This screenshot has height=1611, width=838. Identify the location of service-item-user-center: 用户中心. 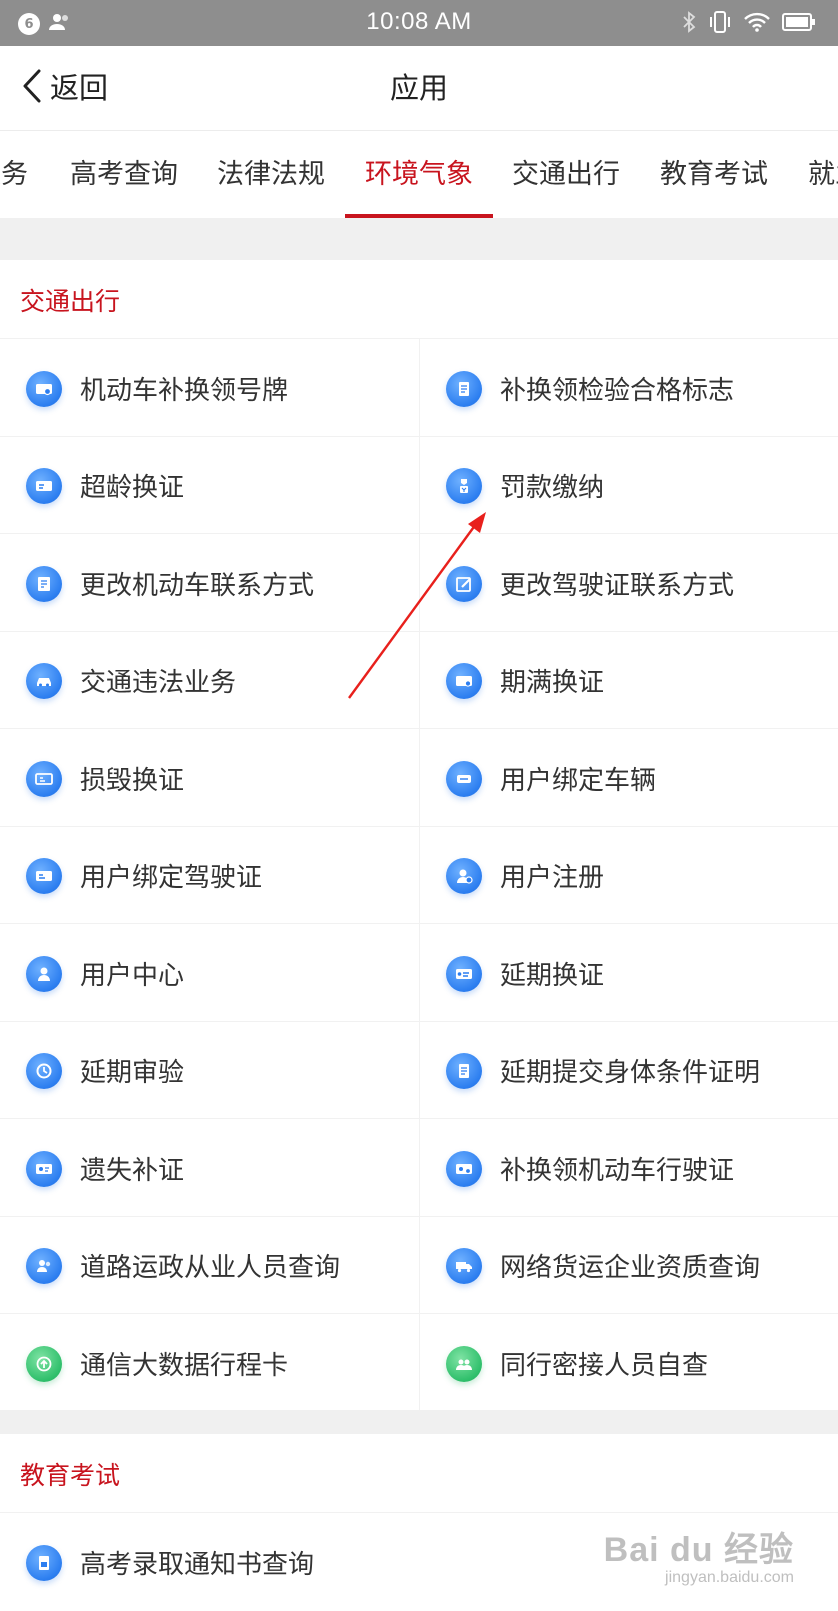
(105, 973).